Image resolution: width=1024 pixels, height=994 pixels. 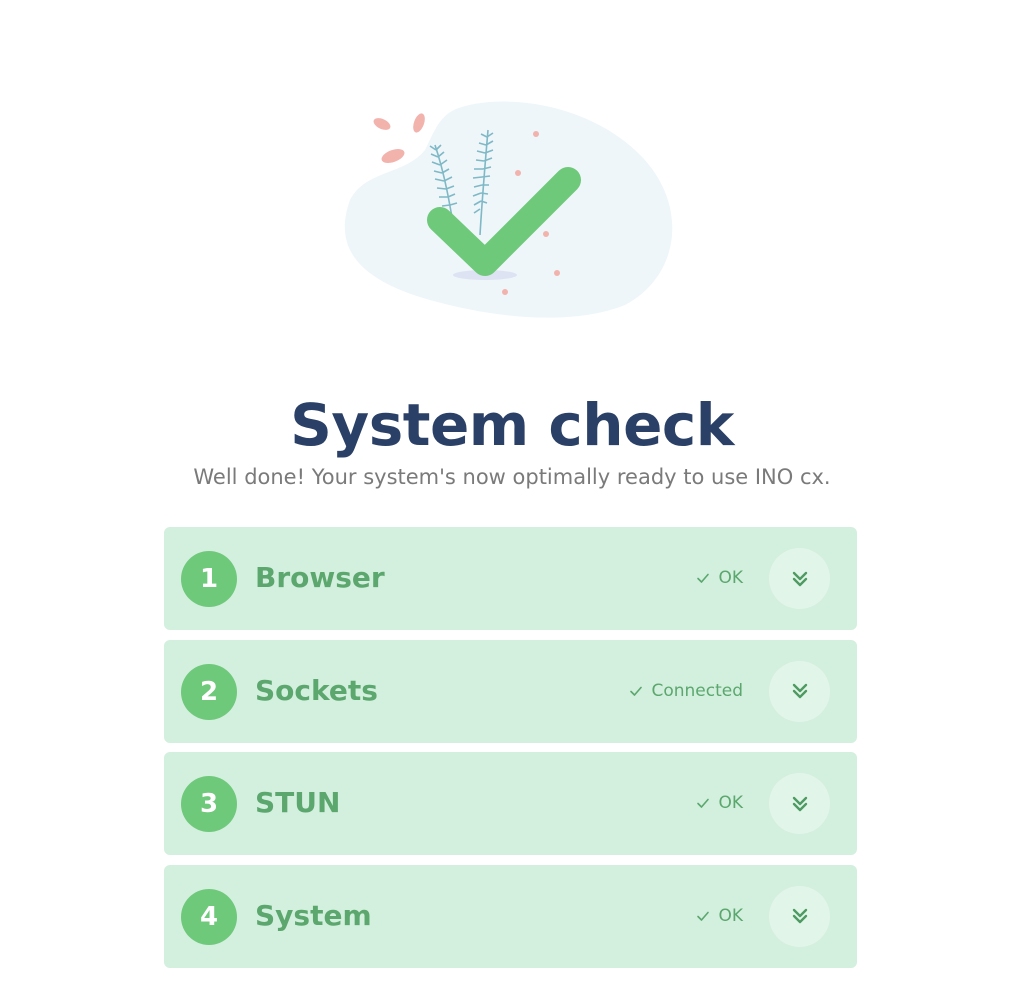 What do you see at coordinates (316, 690) in the screenshot?
I see `check-label: Sockets` at bounding box center [316, 690].